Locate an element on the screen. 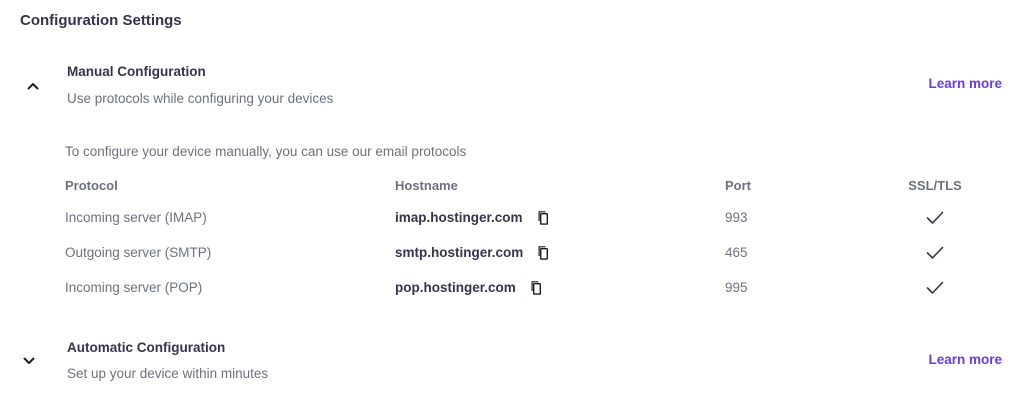 Image resolution: width=1024 pixels, height=394 pixels. chevron-up-icon is located at coordinates (33, 86).